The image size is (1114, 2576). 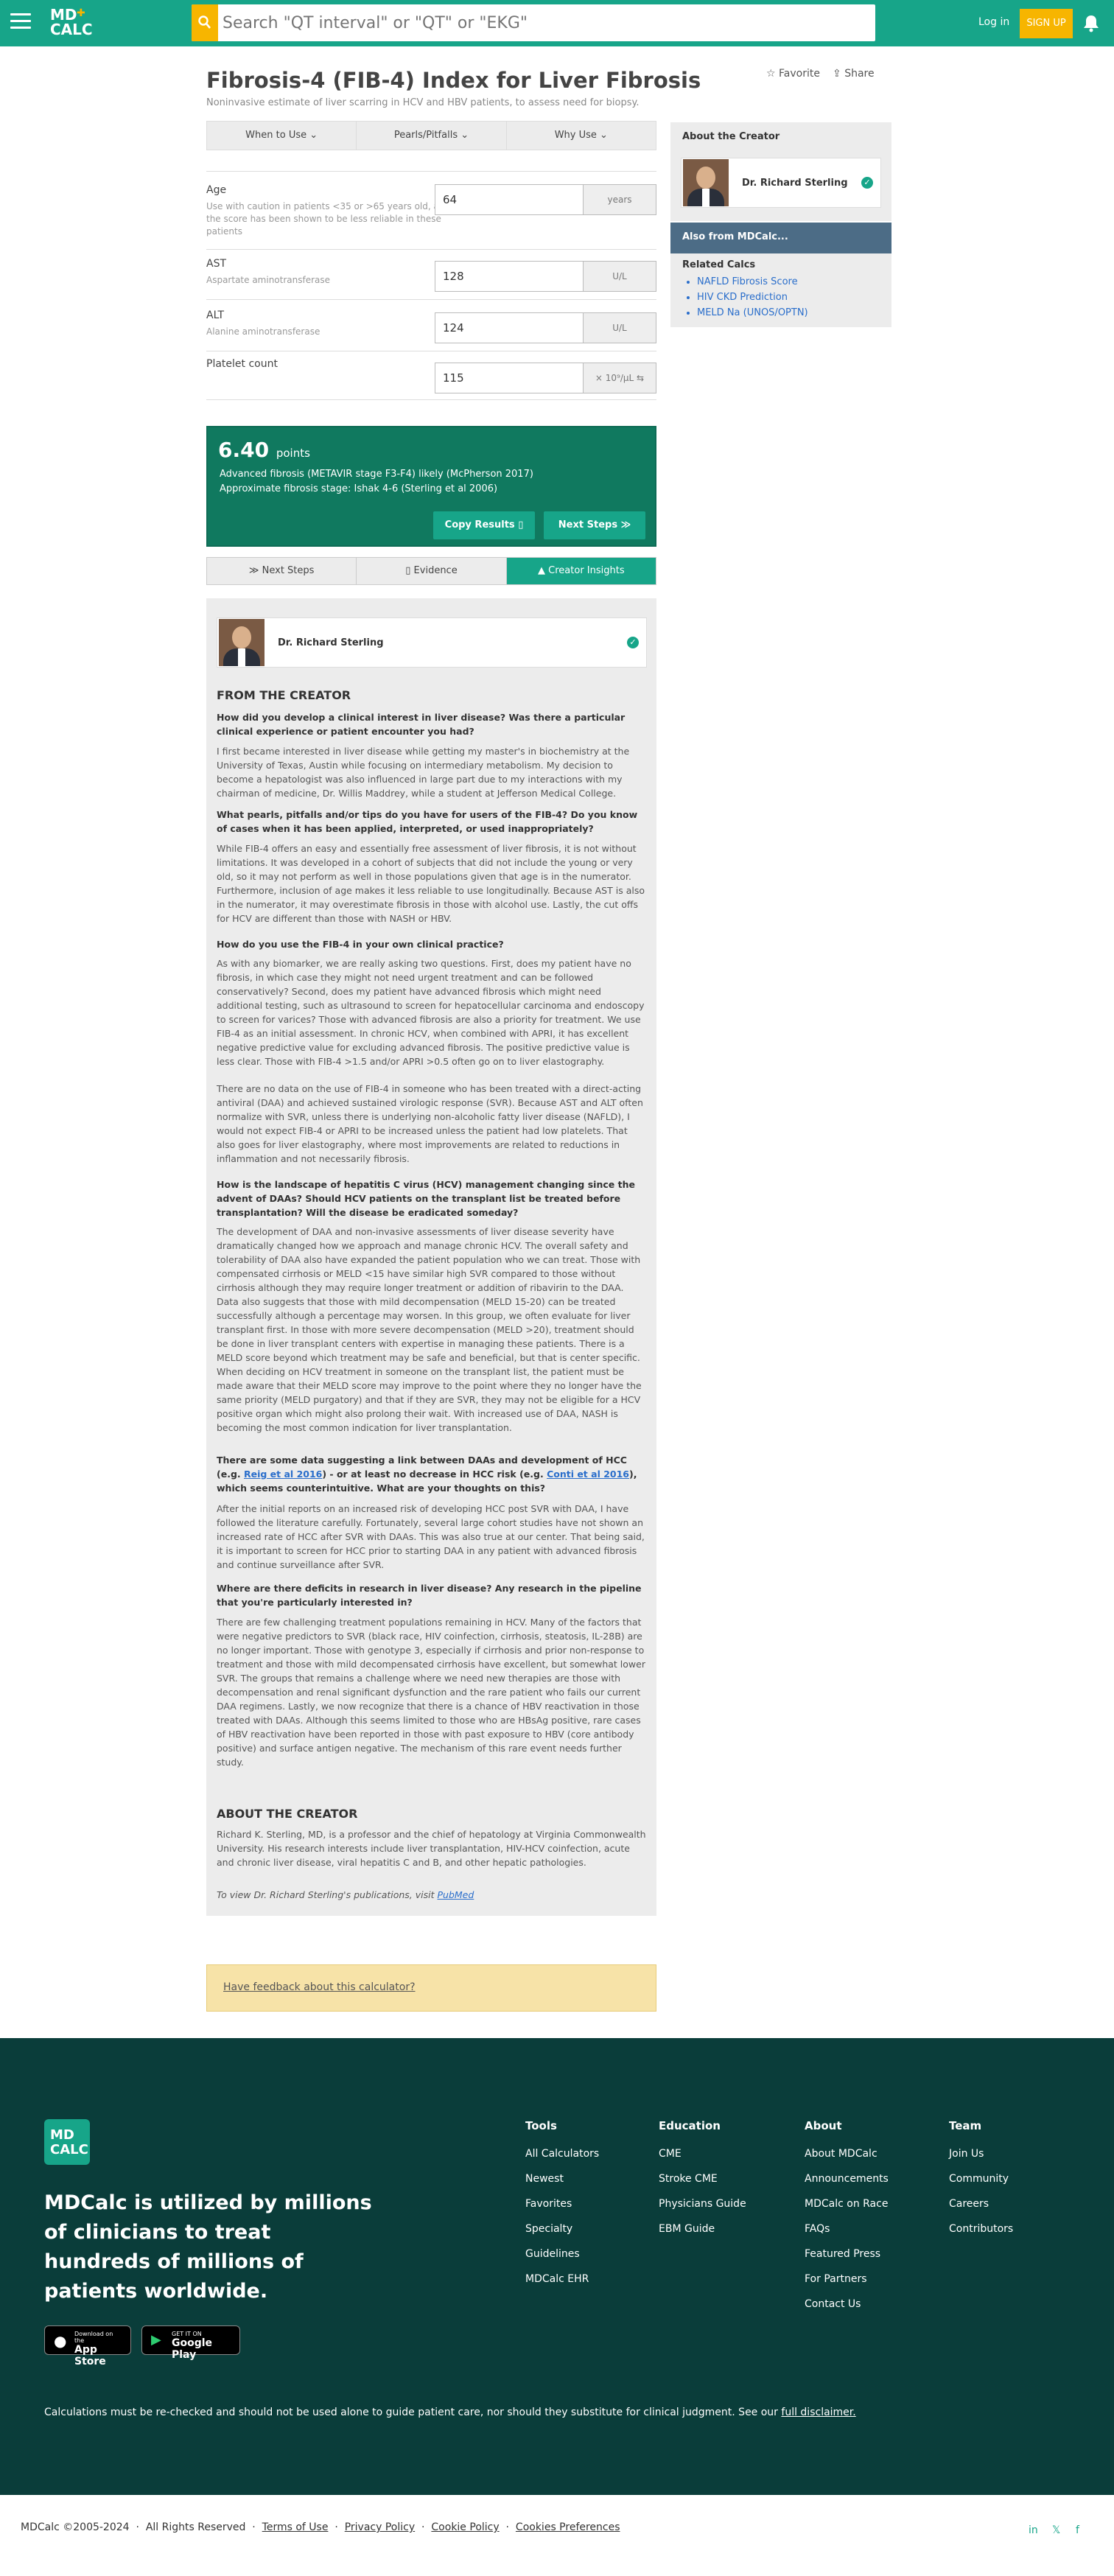 I want to click on footer-link: Careers, so click(x=981, y=2203).